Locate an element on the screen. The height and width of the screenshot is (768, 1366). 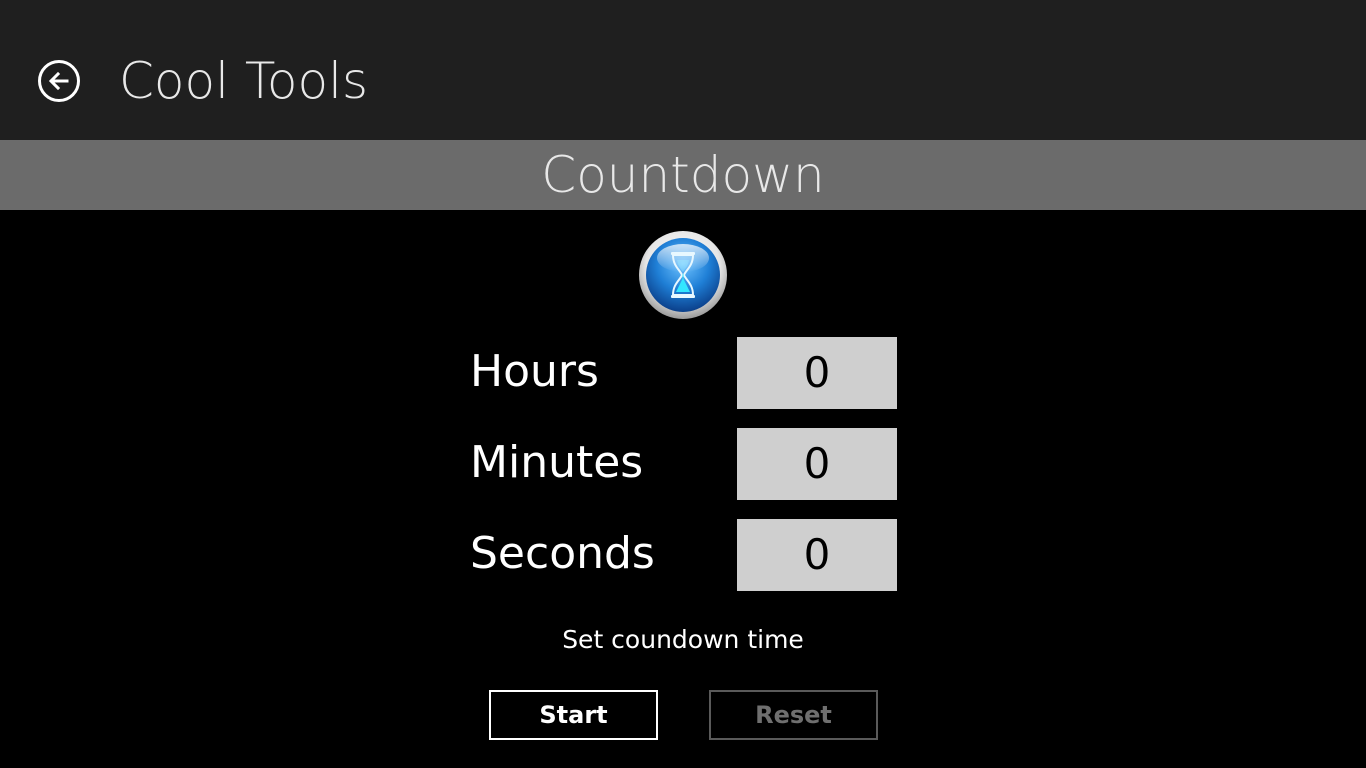
section-header-bar: Countdown is located at coordinates (683, 175).